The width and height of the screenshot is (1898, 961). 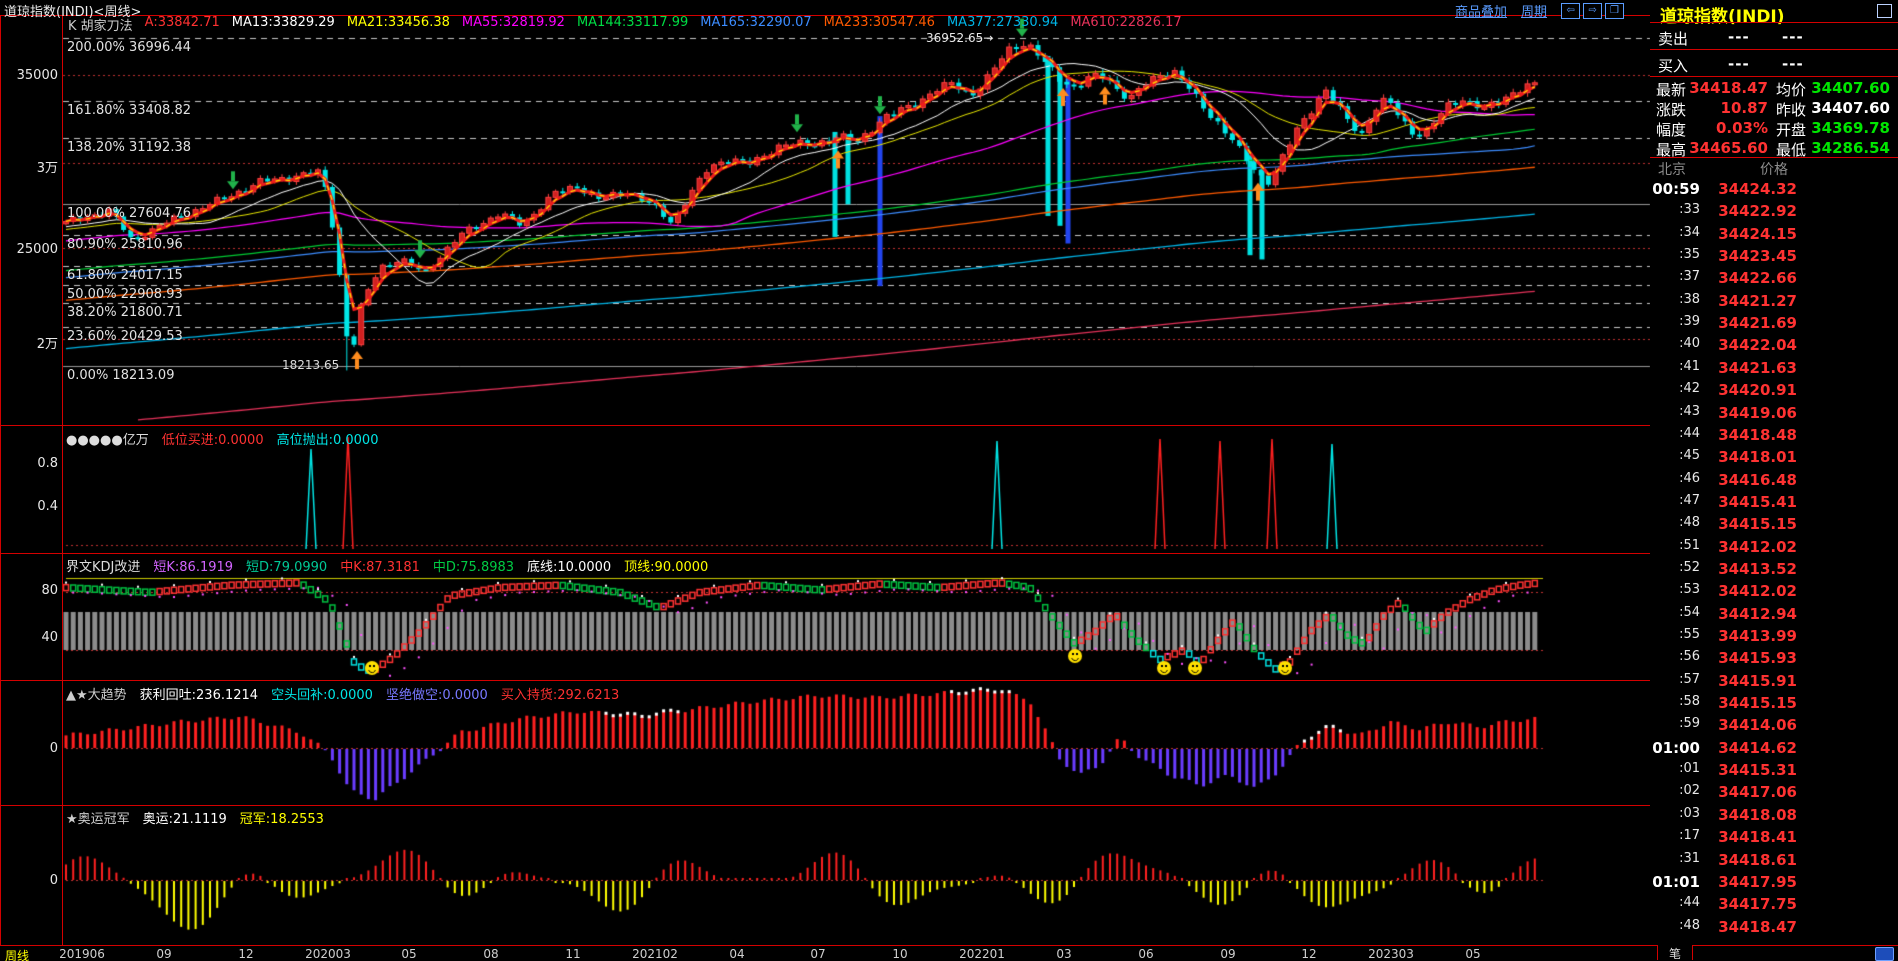 What do you see at coordinates (1672, 170) in the screenshot?
I see `tape-header-time: 北京` at bounding box center [1672, 170].